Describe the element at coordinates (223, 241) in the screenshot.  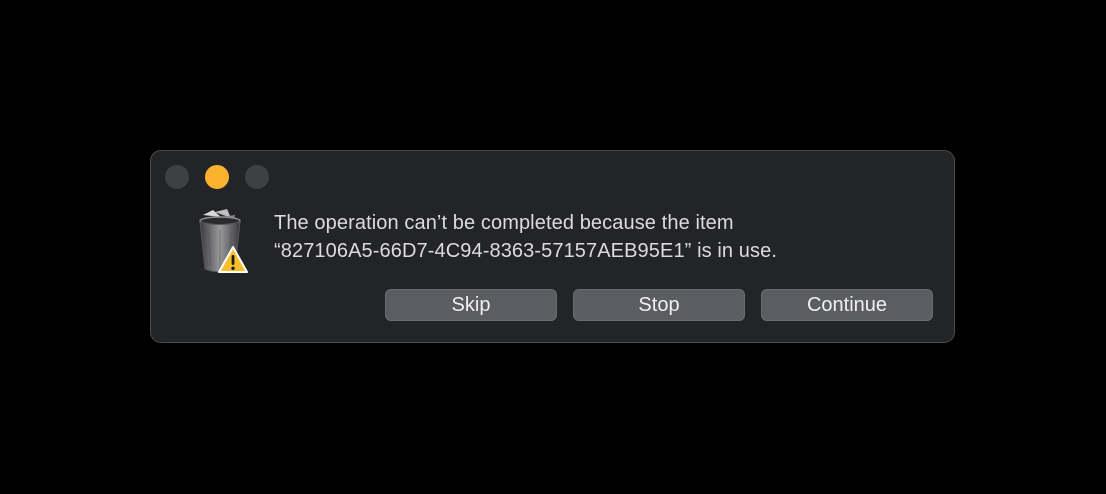
I see `trash-with-warning-icon` at that location.